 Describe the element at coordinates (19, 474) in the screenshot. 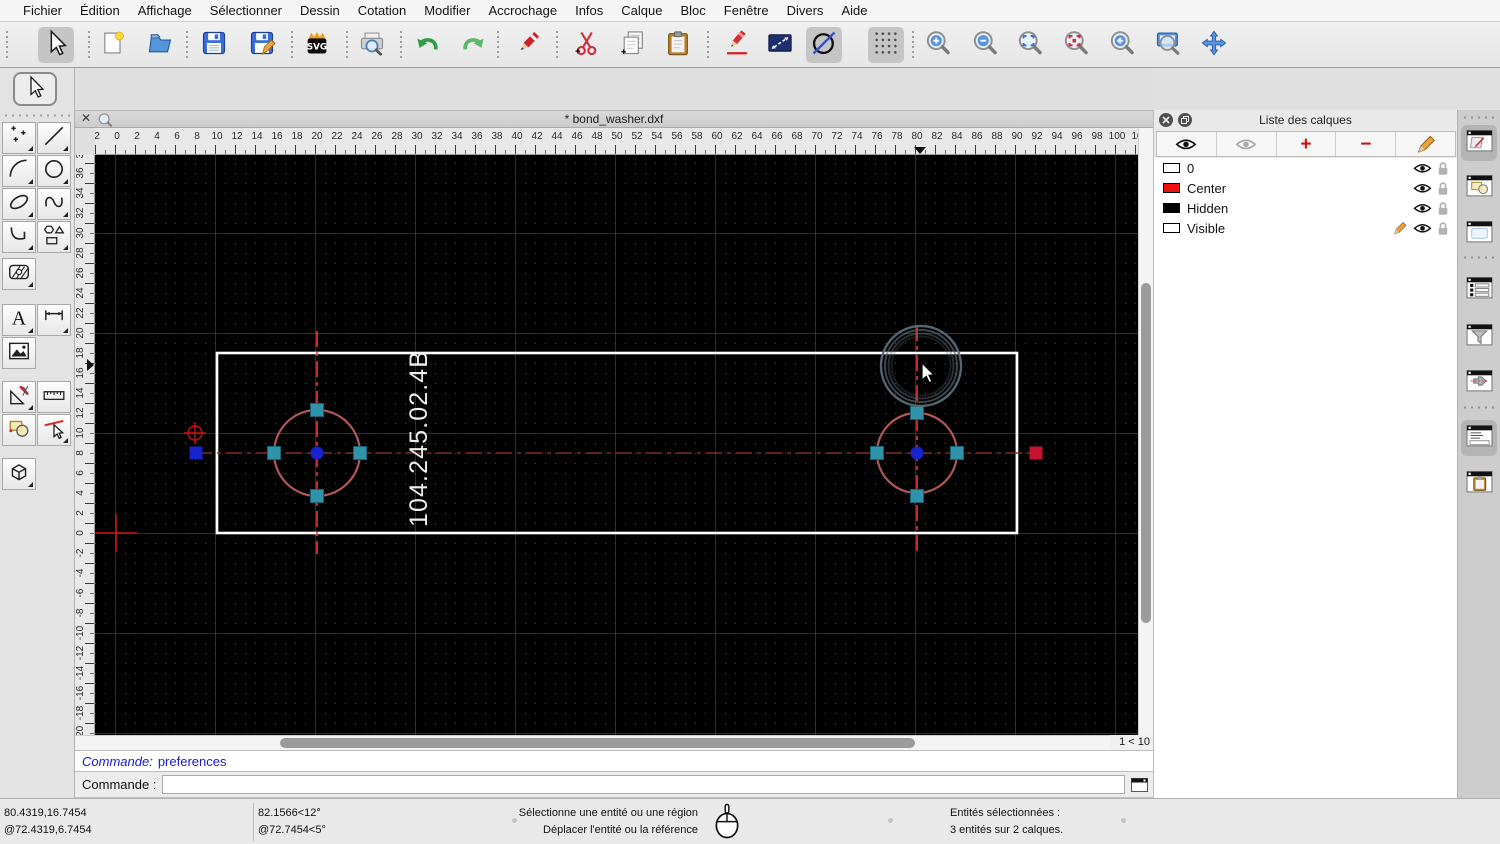

I see `solids-tool-button` at that location.